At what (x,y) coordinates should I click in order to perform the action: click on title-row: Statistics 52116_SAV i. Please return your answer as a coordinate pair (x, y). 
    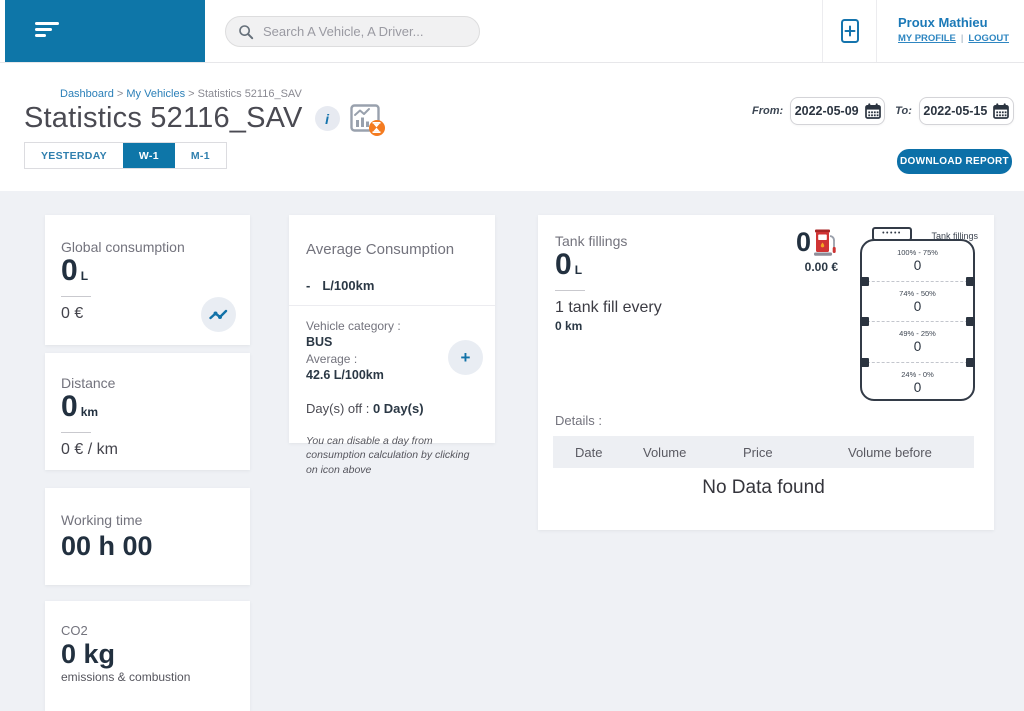
    Looking at the image, I should click on (204, 119).